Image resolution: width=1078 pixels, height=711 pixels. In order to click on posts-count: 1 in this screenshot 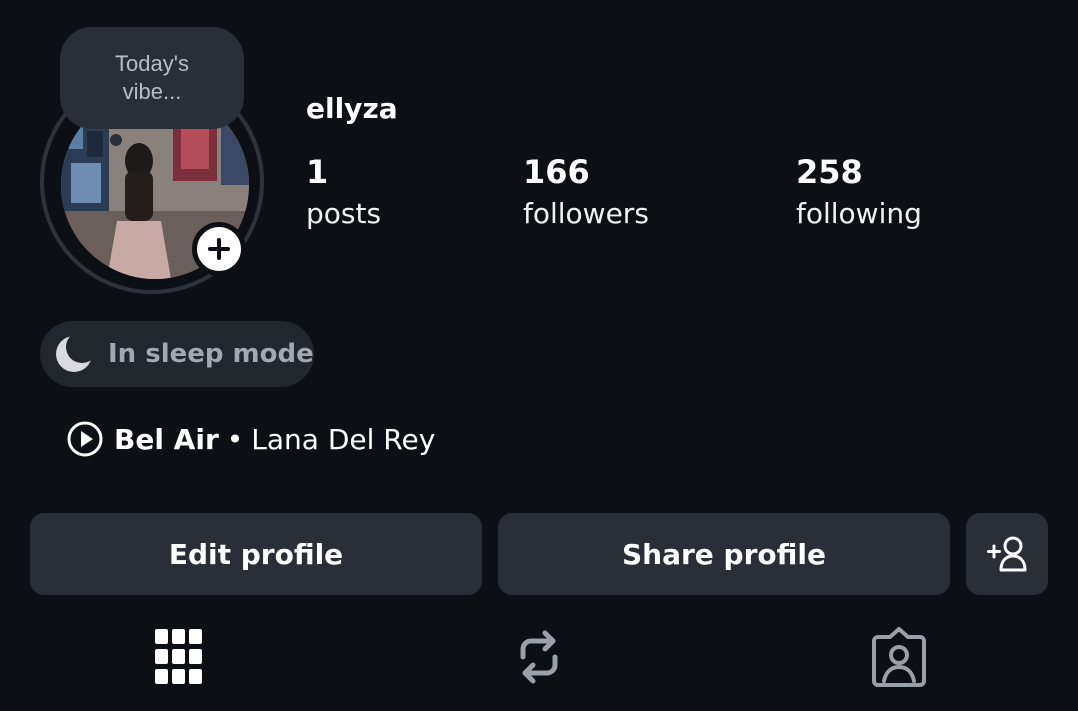, I will do `click(317, 172)`.